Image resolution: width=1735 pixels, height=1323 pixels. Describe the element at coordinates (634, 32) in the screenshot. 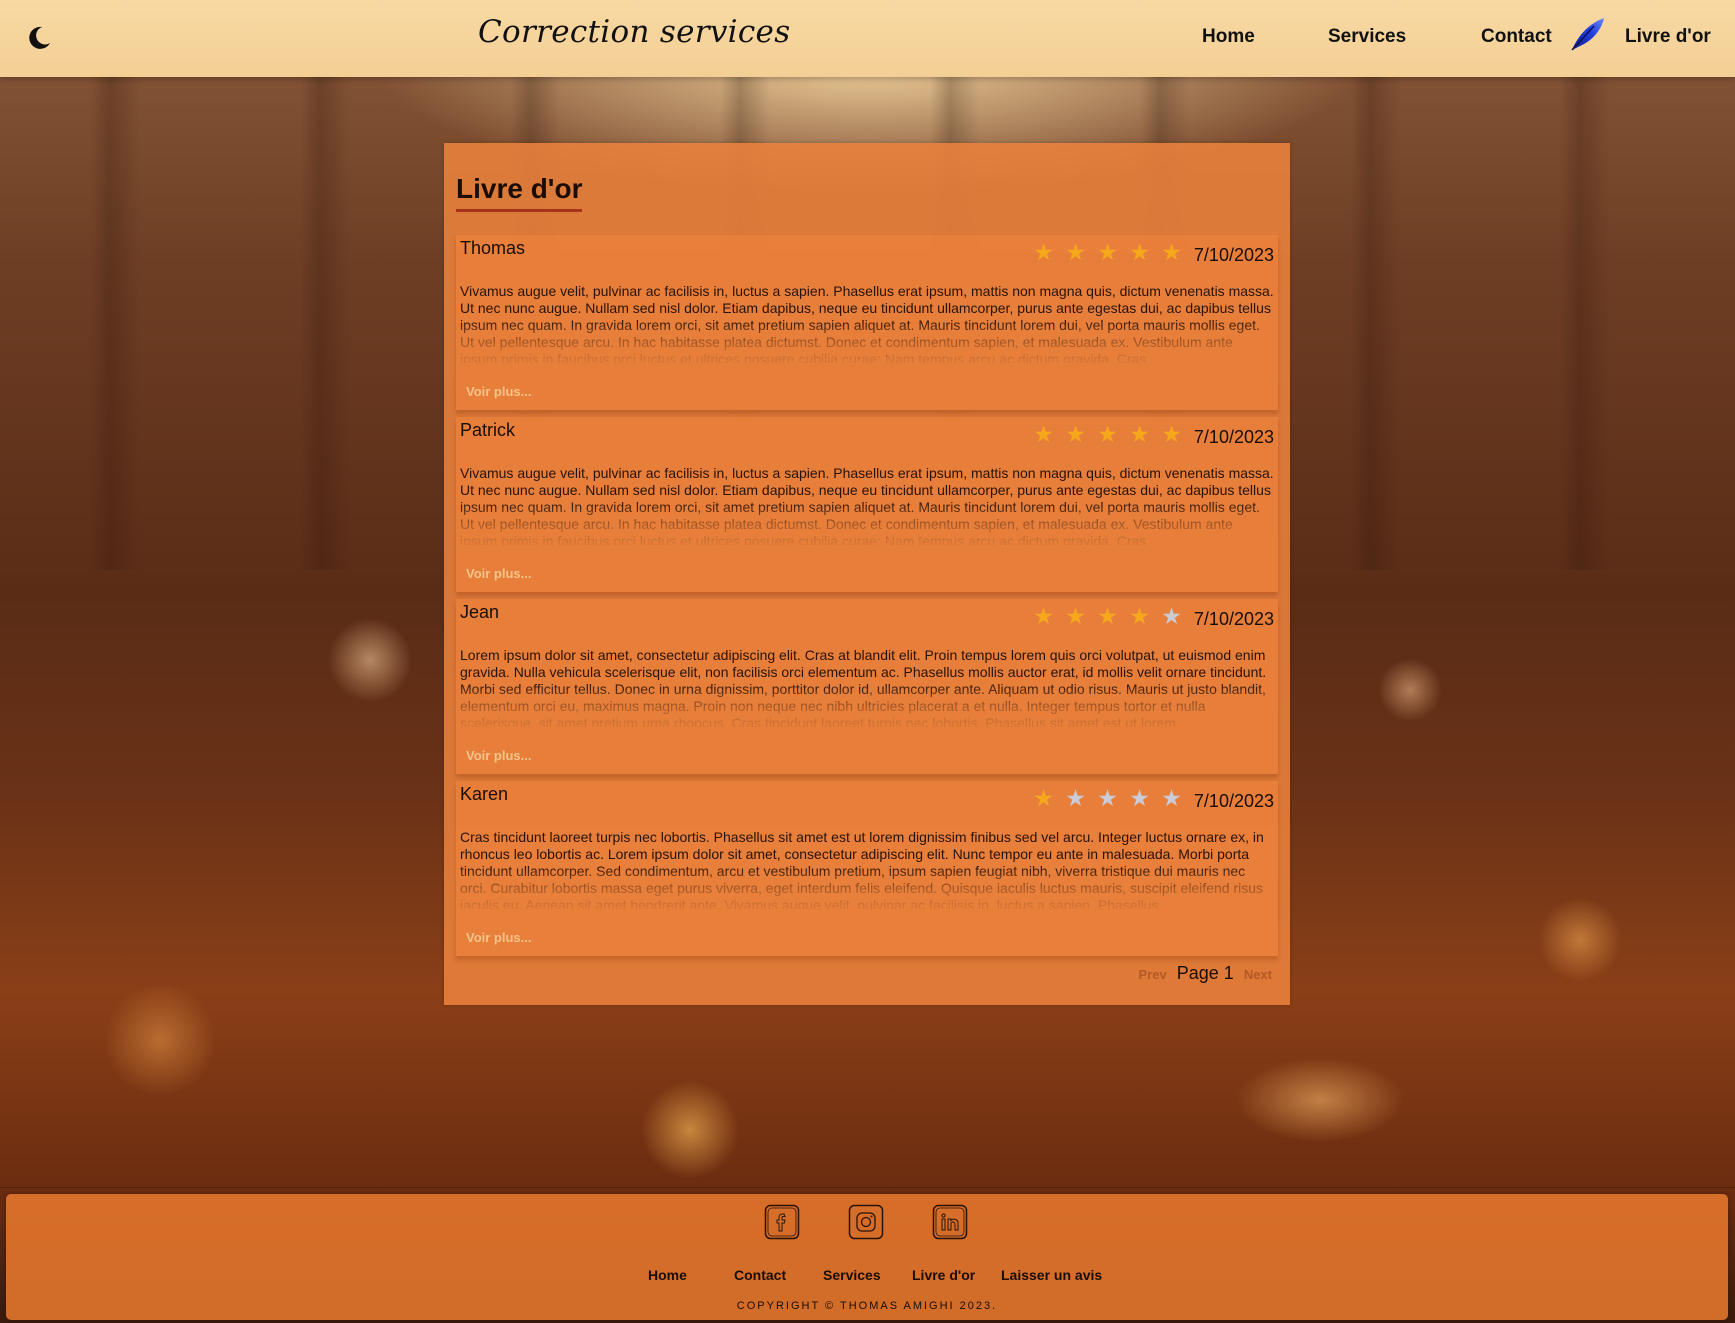

I see `brand-logo: Correction services` at that location.